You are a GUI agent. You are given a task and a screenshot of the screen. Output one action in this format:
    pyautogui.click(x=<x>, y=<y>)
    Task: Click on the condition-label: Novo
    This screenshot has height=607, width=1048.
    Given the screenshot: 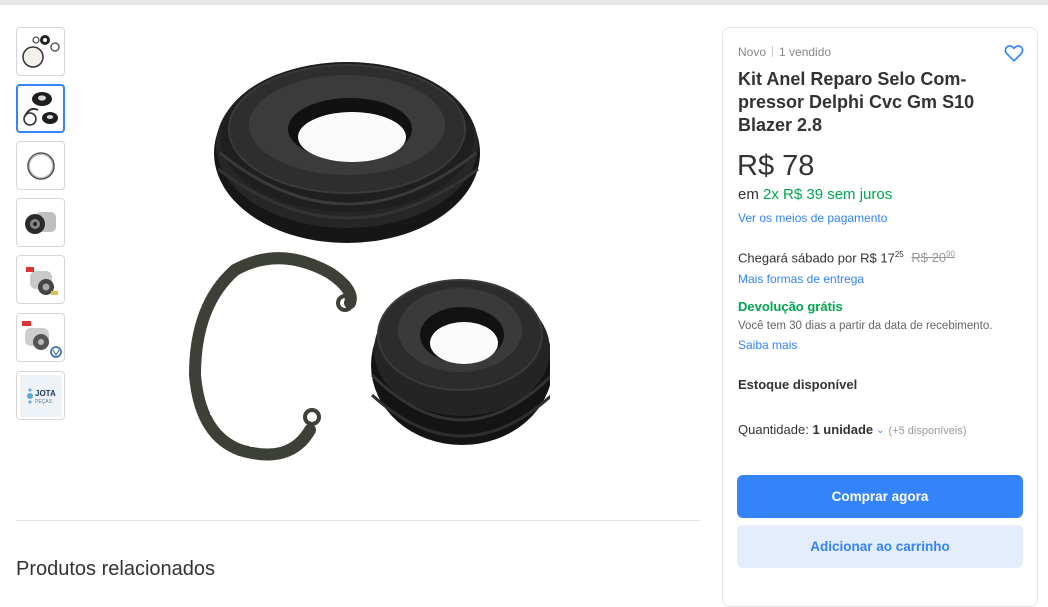 What is the action you would take?
    pyautogui.click(x=752, y=52)
    